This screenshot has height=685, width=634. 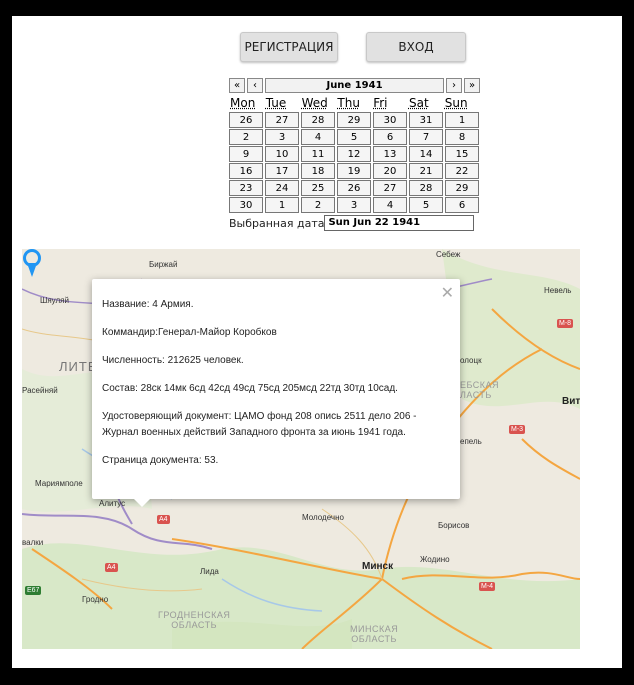 What do you see at coordinates (380, 103) in the screenshot?
I see `weekday: Fri` at bounding box center [380, 103].